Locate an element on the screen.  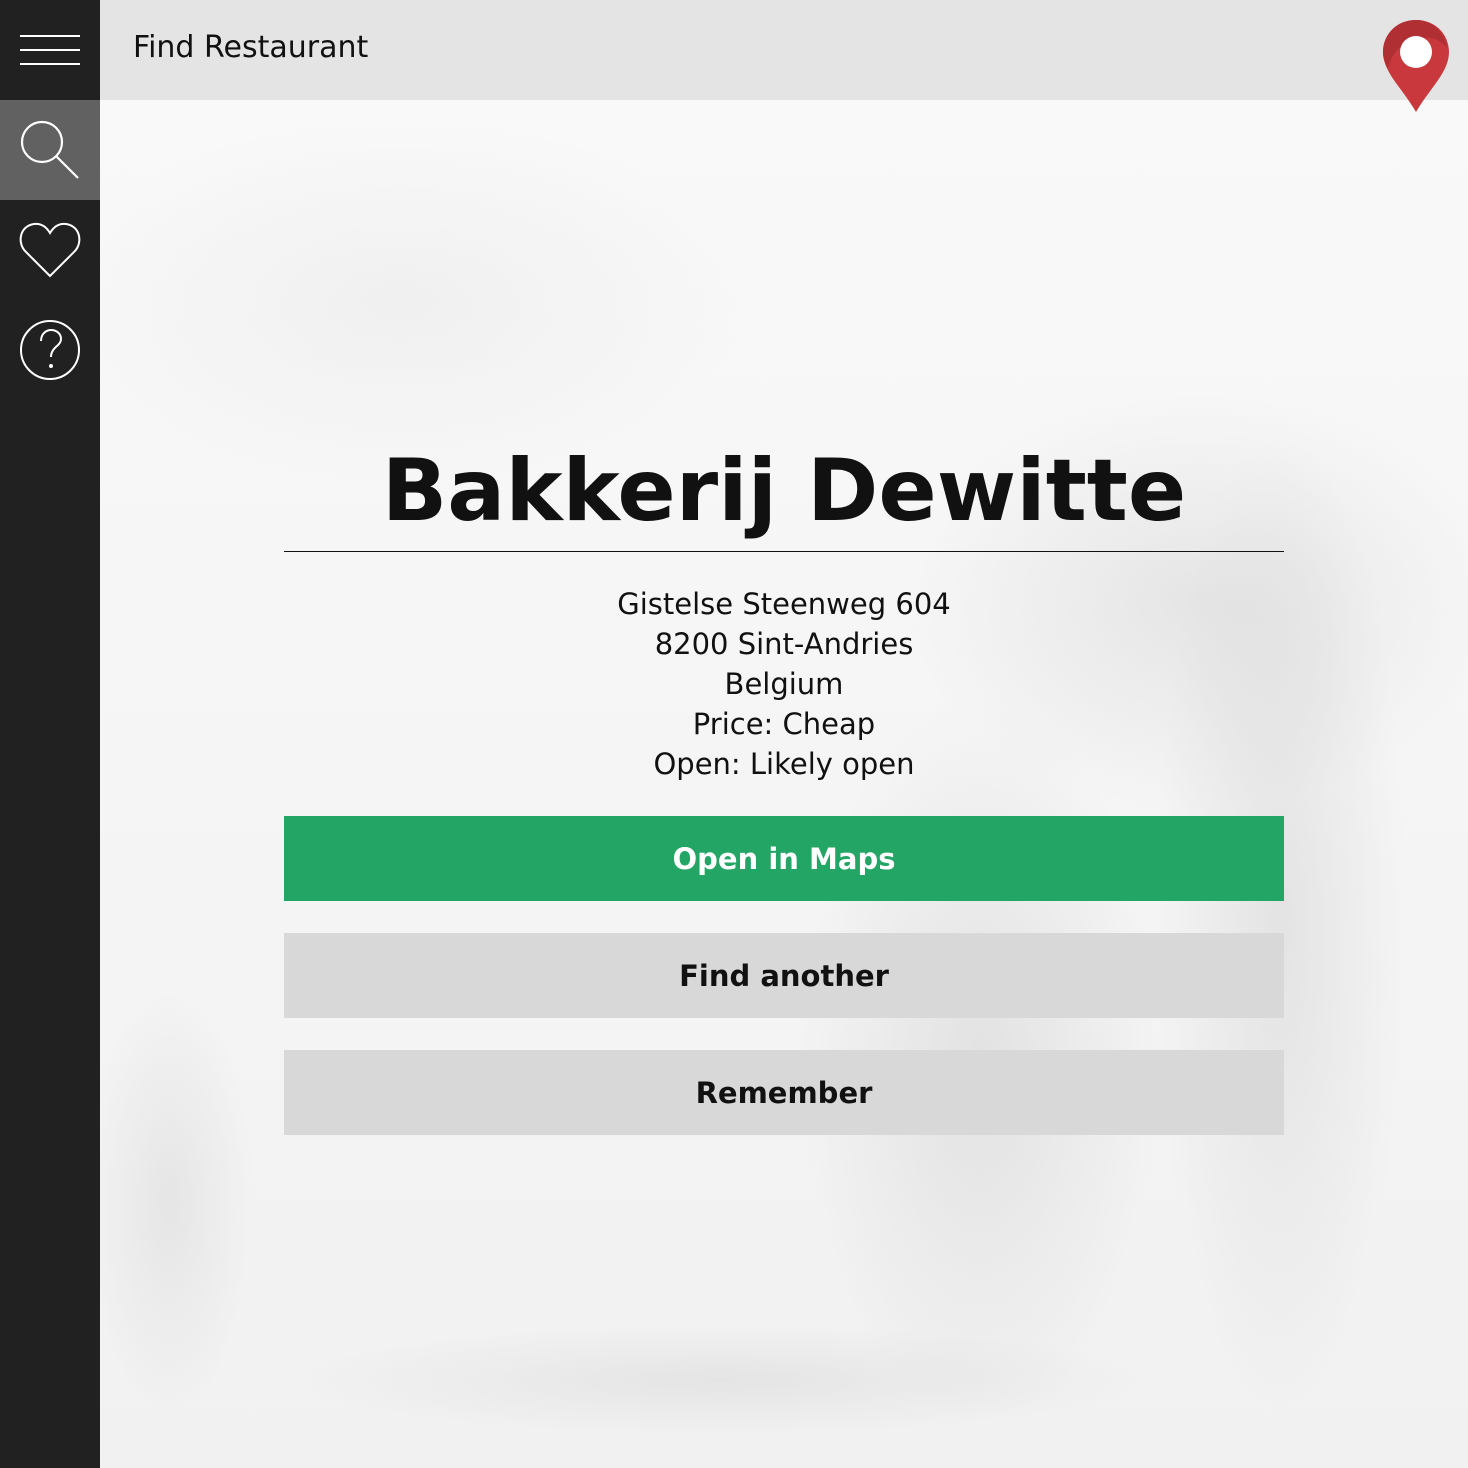
help-icon is located at coordinates (50, 350).